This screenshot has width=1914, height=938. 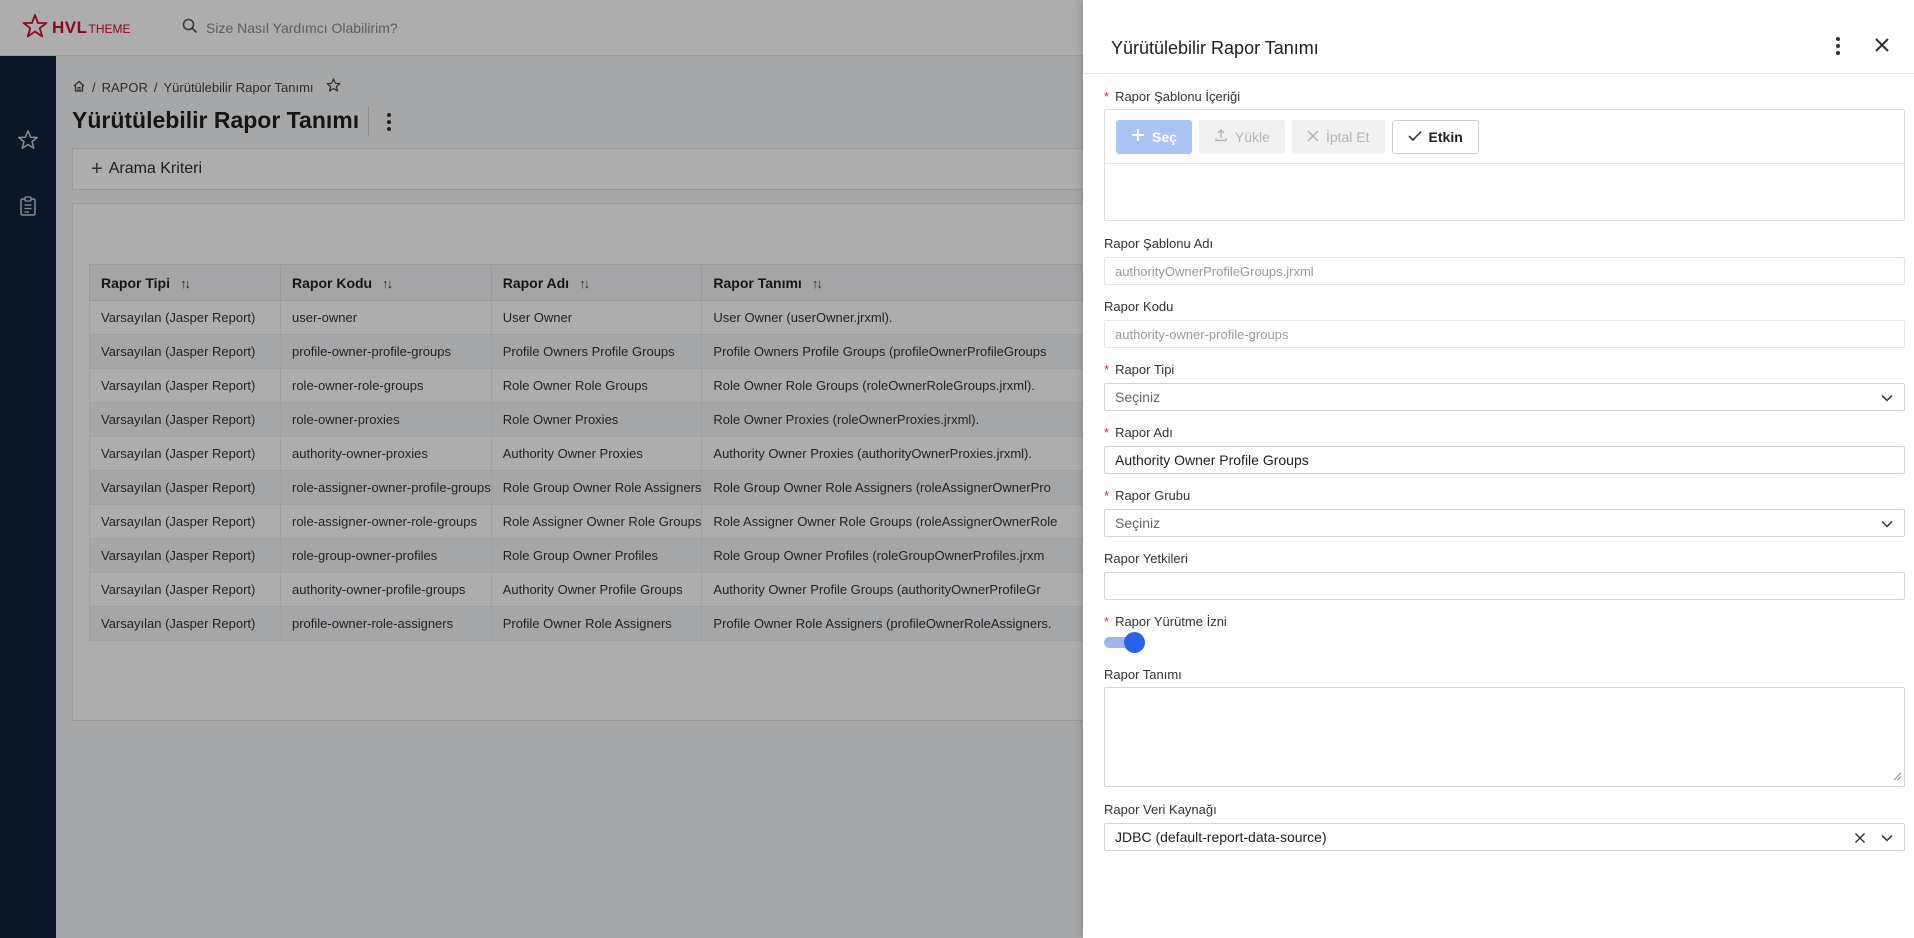 I want to click on exec-permission-label: * Rapor Yürütme İzni, so click(x=1165, y=621).